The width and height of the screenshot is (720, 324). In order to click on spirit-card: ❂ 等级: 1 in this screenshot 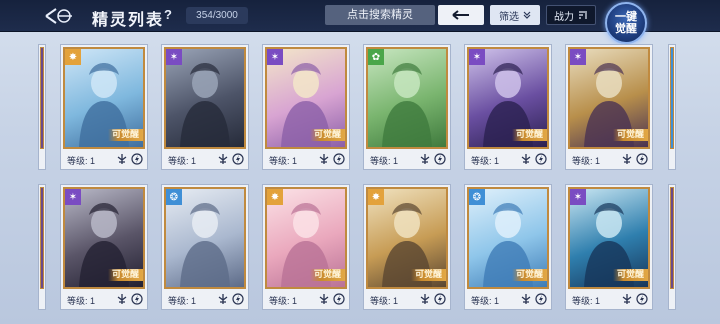, I will do `click(205, 247)`.